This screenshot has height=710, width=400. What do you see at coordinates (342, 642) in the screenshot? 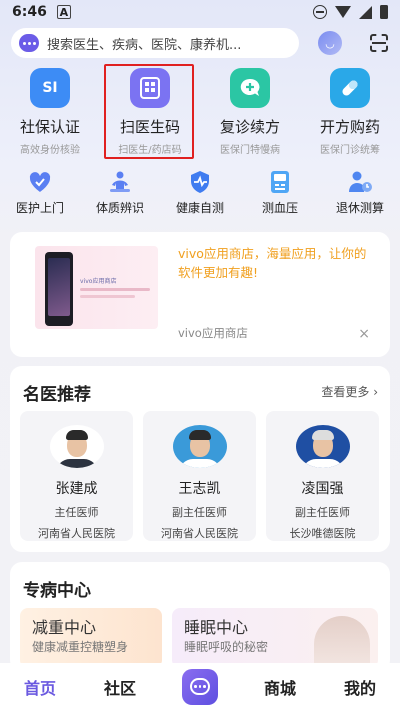
I see `sleeping-person-image` at bounding box center [342, 642].